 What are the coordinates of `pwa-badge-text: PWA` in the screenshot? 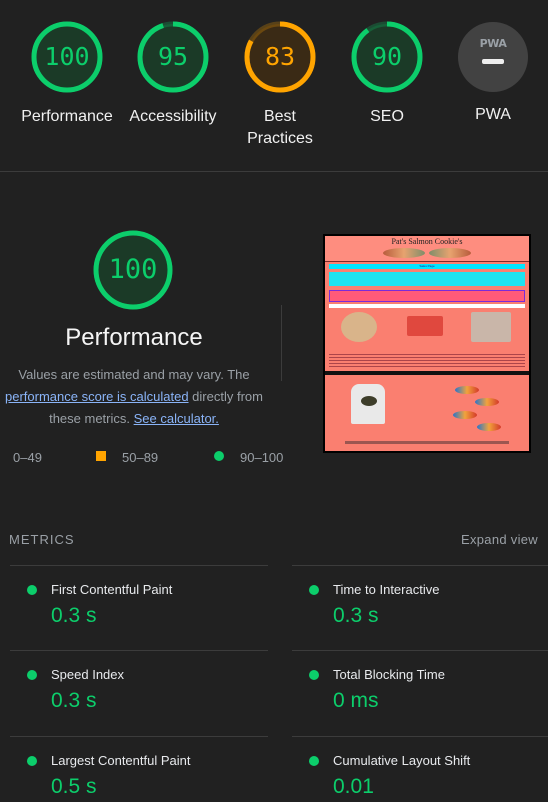 It's located at (493, 43).